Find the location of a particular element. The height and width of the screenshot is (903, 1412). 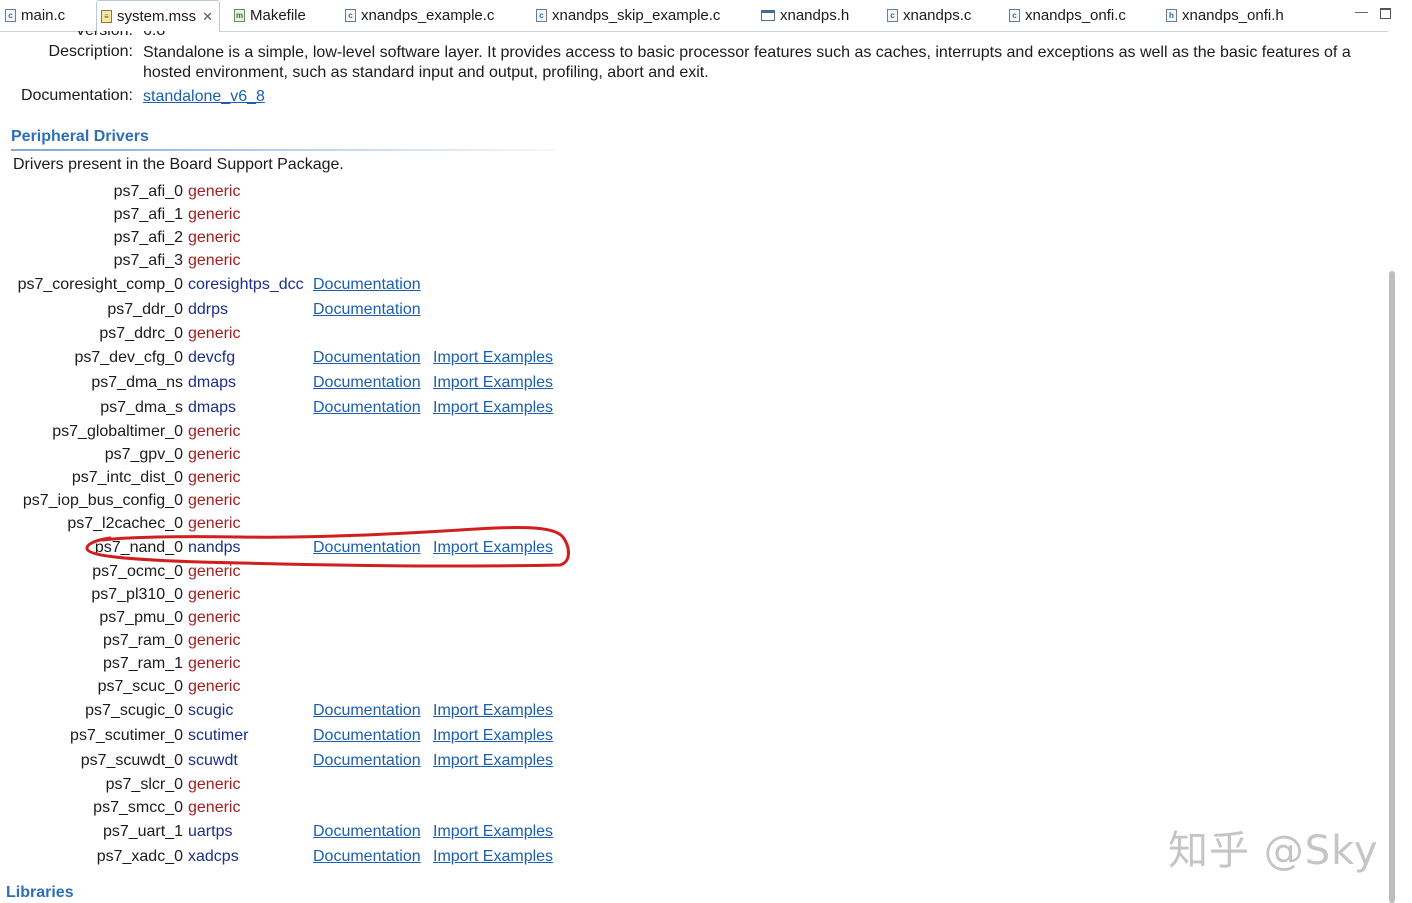

tab-xnandps-c: c xnandps.c is located at coordinates (929, 15).